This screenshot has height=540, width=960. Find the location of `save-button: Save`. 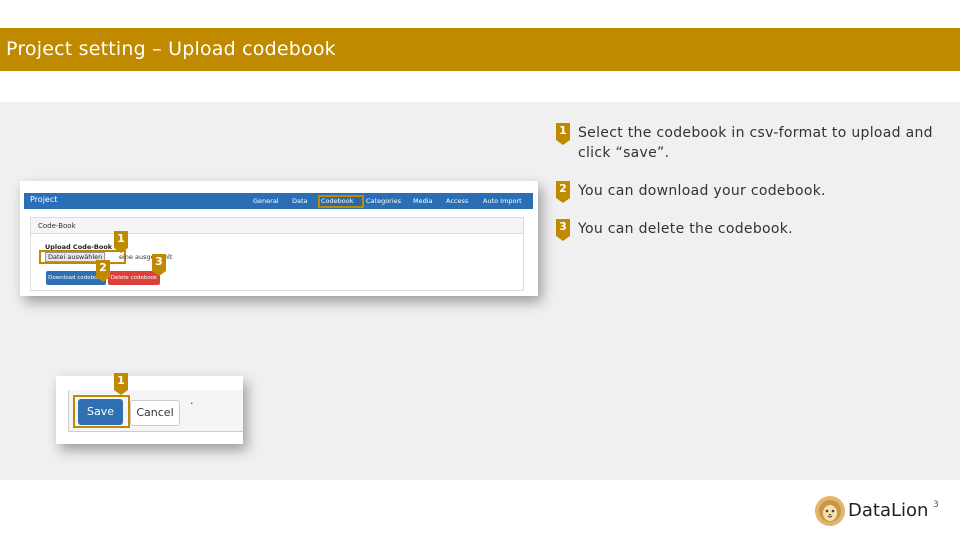

save-button: Save is located at coordinates (100, 412).